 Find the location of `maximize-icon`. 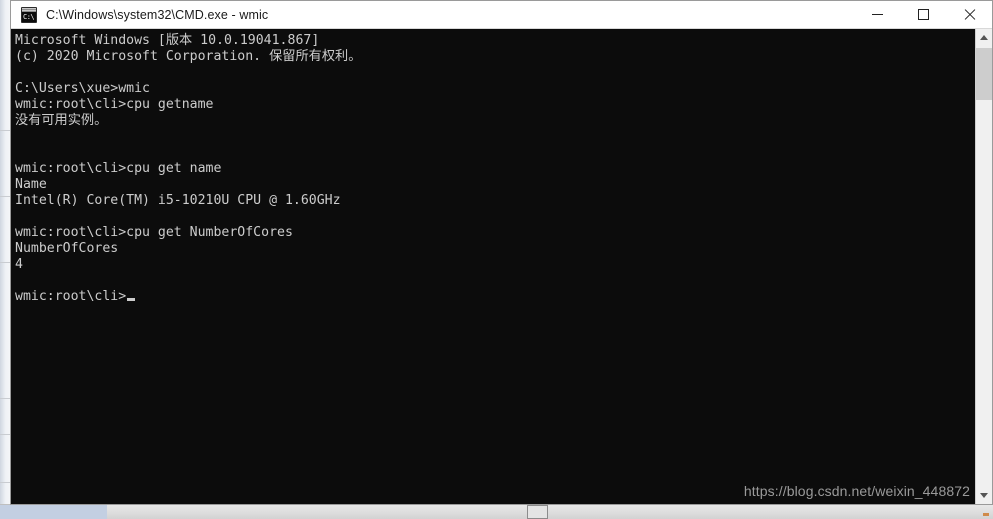

maximize-icon is located at coordinates (923, 14).